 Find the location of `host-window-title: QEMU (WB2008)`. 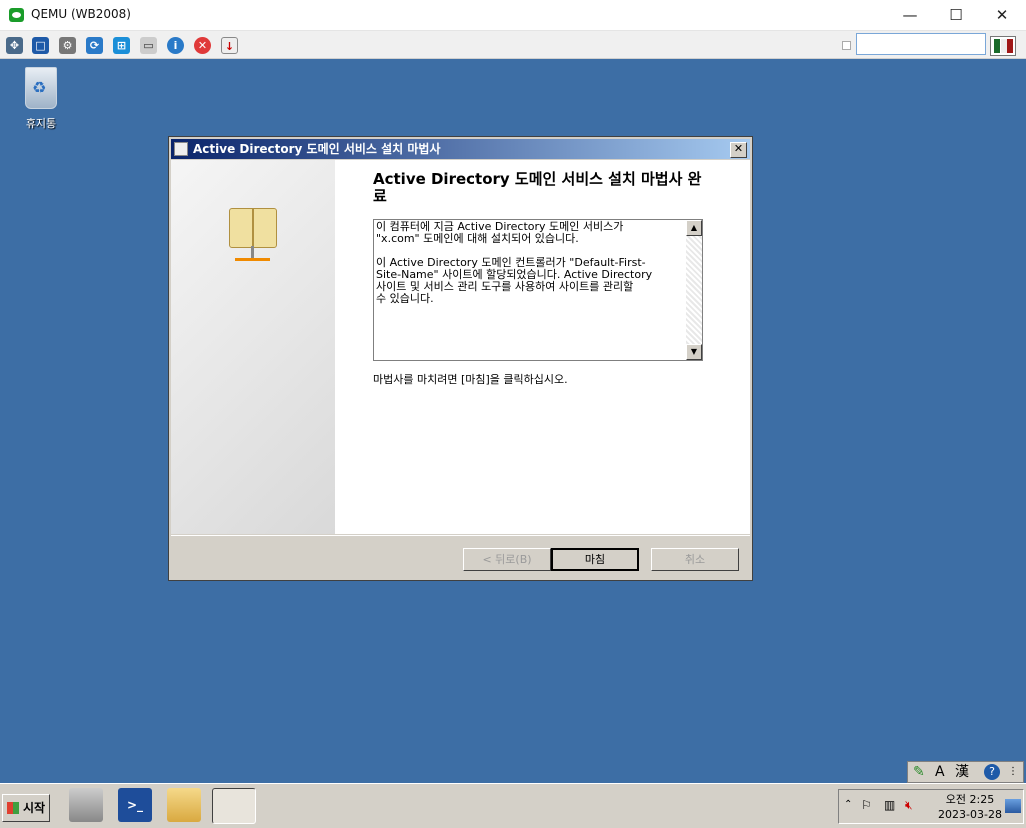

host-window-title: QEMU (WB2008) is located at coordinates (81, 14).